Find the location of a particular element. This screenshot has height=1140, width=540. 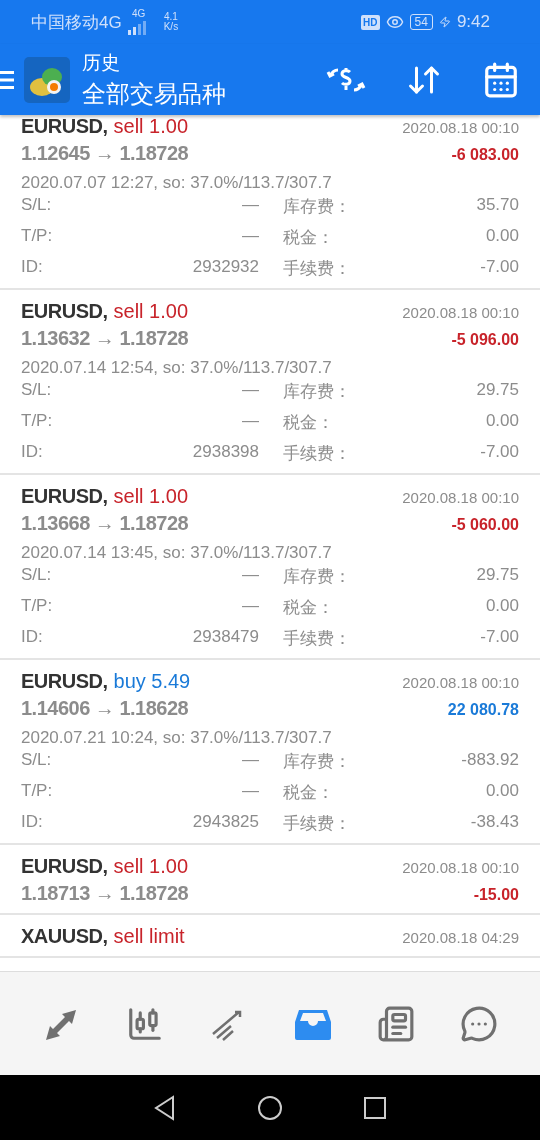

price-range: 1.12645 → 1.18728 is located at coordinates (105, 153).